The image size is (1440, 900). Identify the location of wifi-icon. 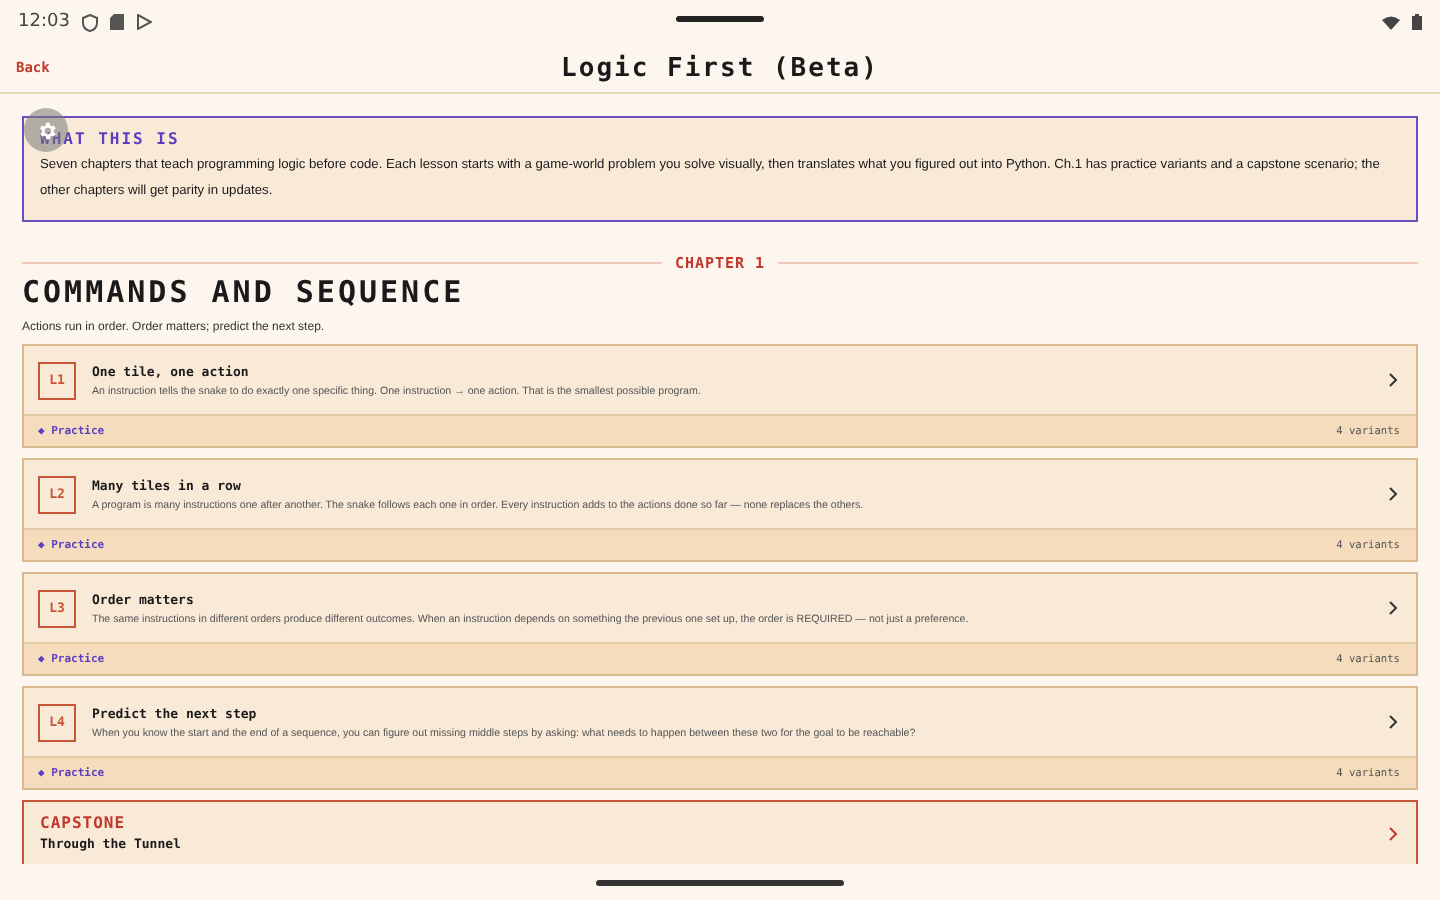
(1391, 22).